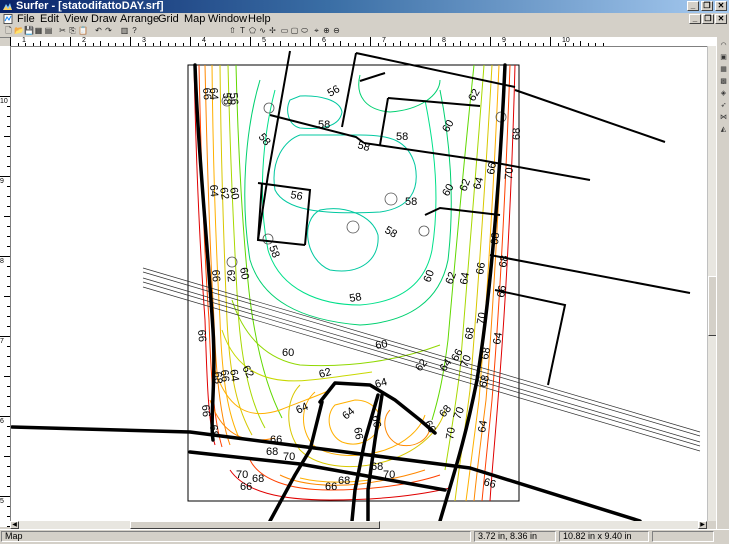 The height and width of the screenshot is (544, 729). I want to click on map-shaded-icon: ◈, so click(723, 93).